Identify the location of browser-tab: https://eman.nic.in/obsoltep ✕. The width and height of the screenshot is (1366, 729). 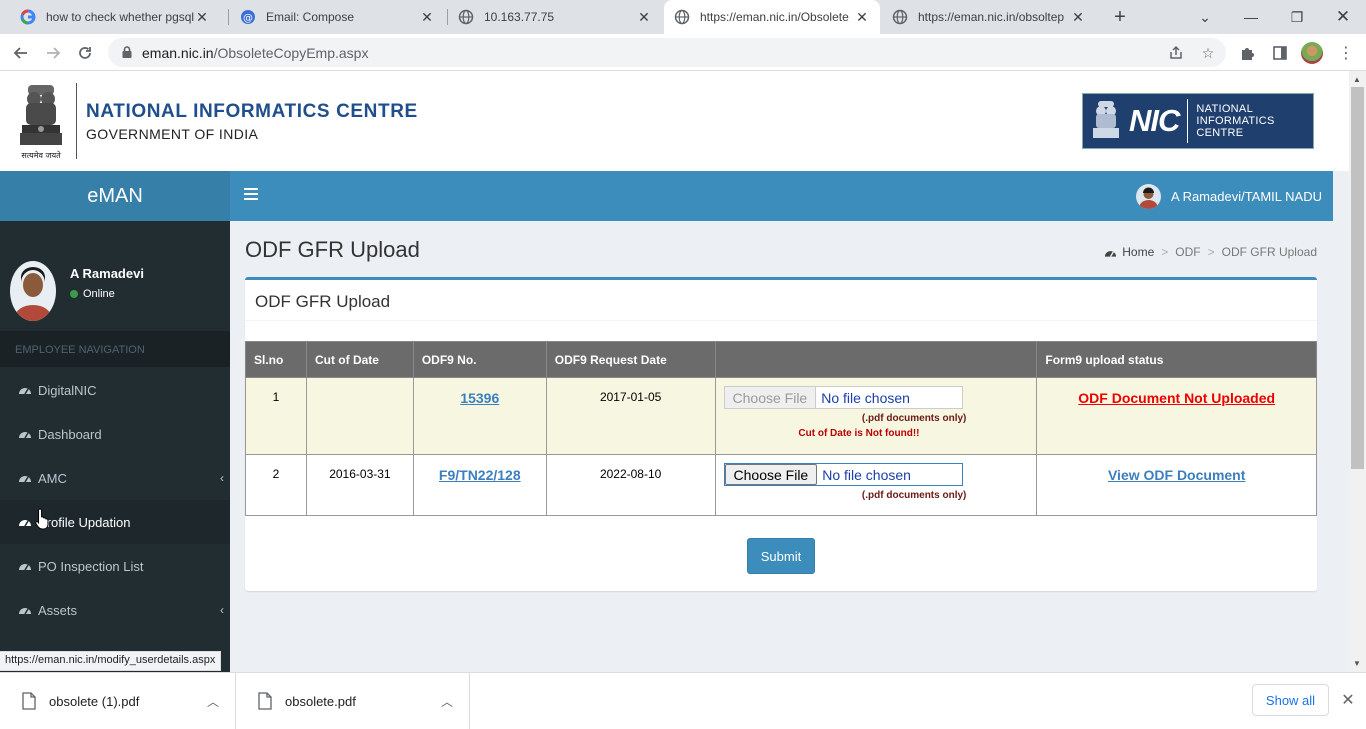
(989, 17).